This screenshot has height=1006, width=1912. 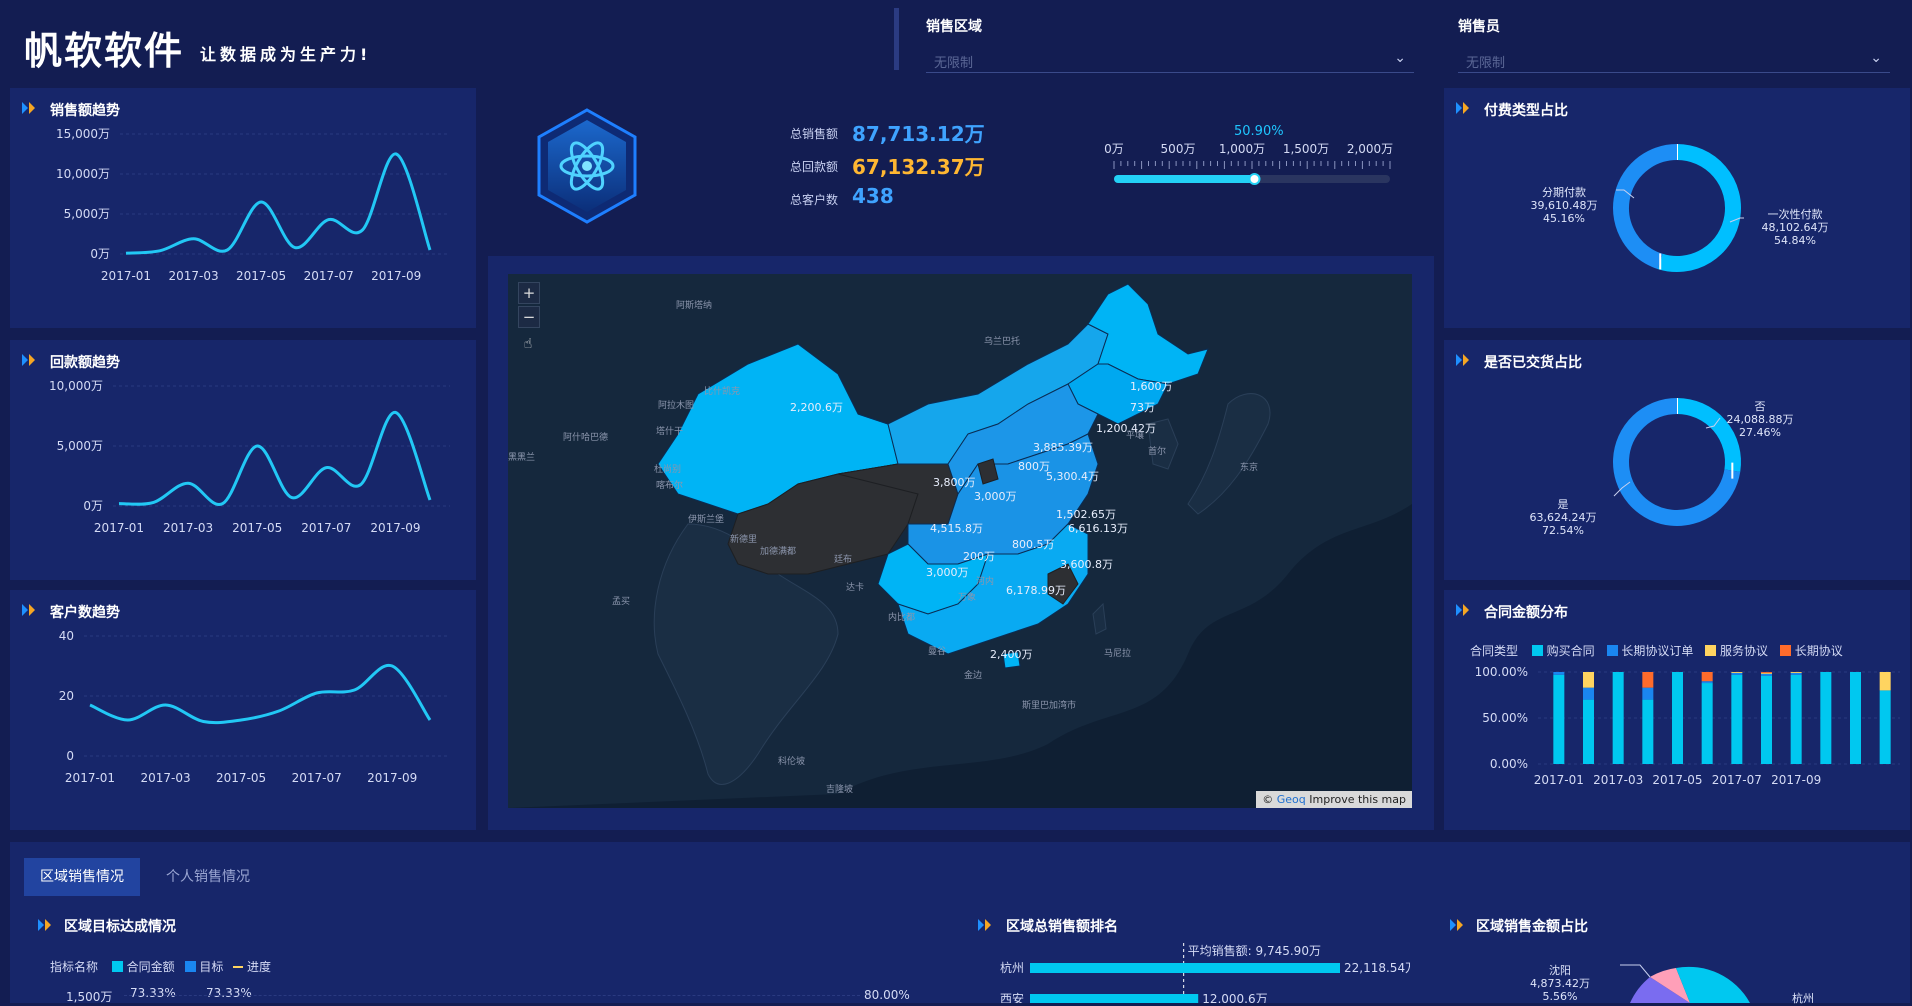 I want to click on atom-hexagon-icon, so click(x=587, y=166).